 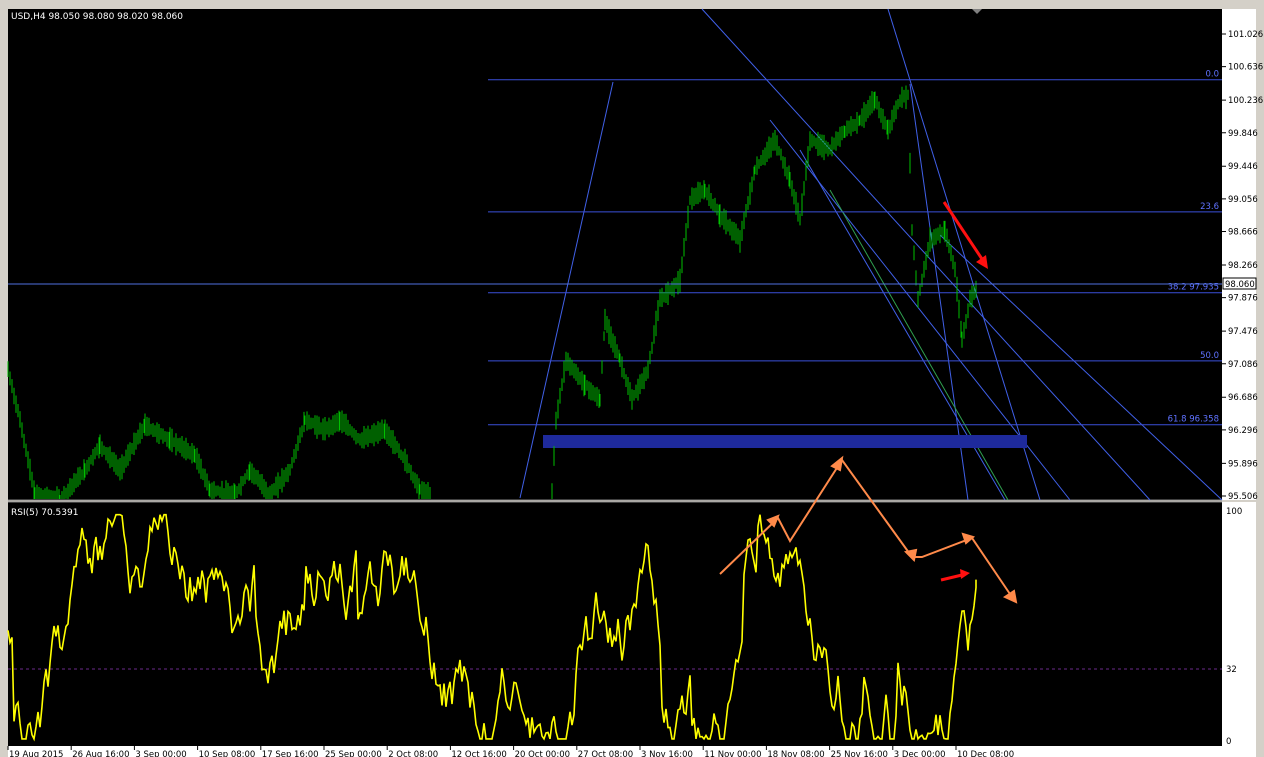 What do you see at coordinates (413, 753) in the screenshot?
I see `time-tick-label: 2 Oct 08:00` at bounding box center [413, 753].